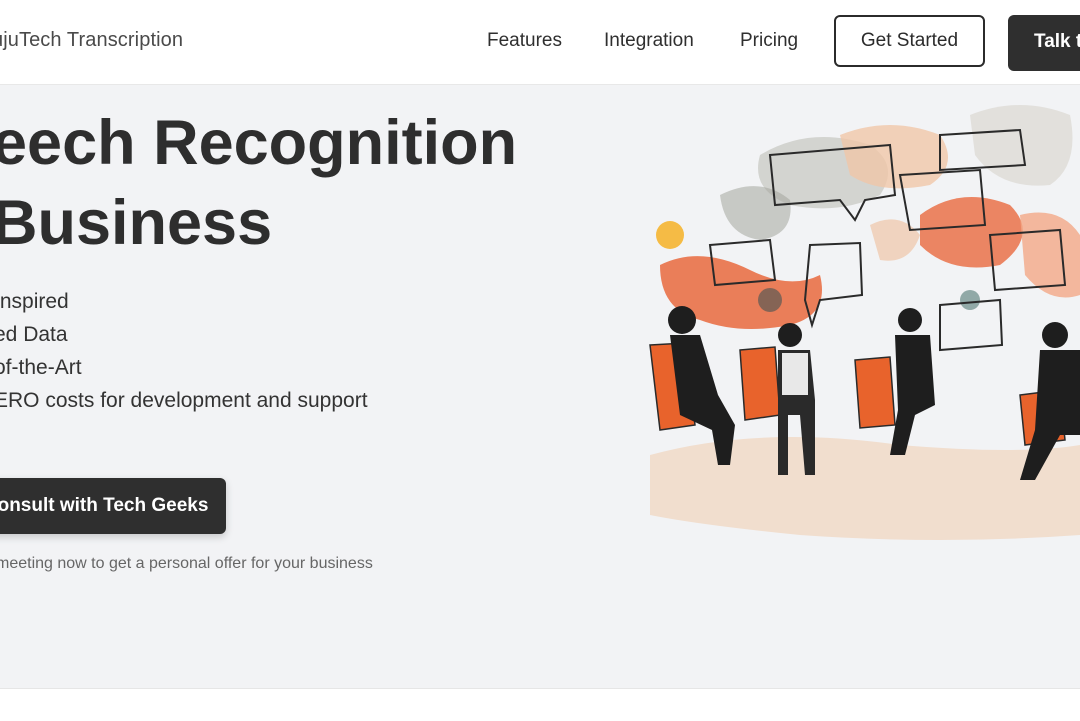  What do you see at coordinates (41, 367) in the screenshot?
I see `feature-item: of-the-Art` at bounding box center [41, 367].